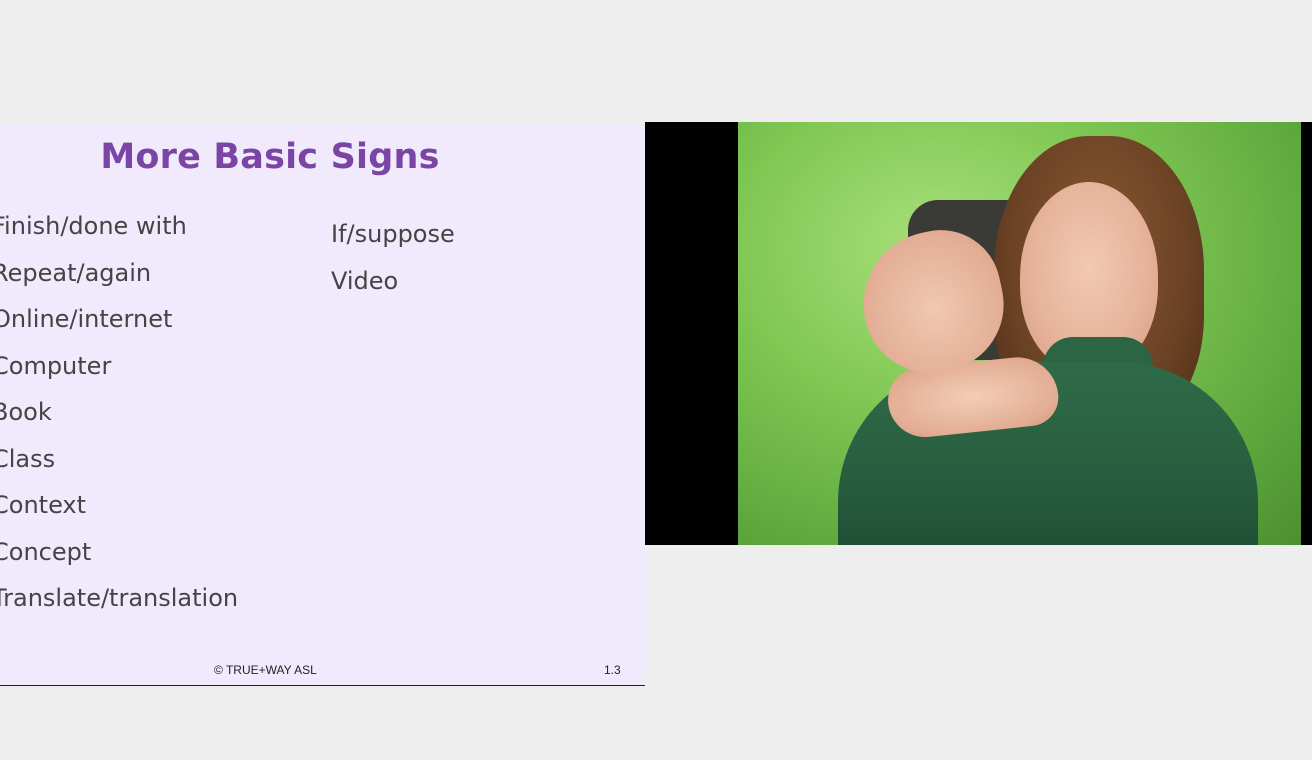  Describe the element at coordinates (365, 280) in the screenshot. I see `list-item: Video` at that location.